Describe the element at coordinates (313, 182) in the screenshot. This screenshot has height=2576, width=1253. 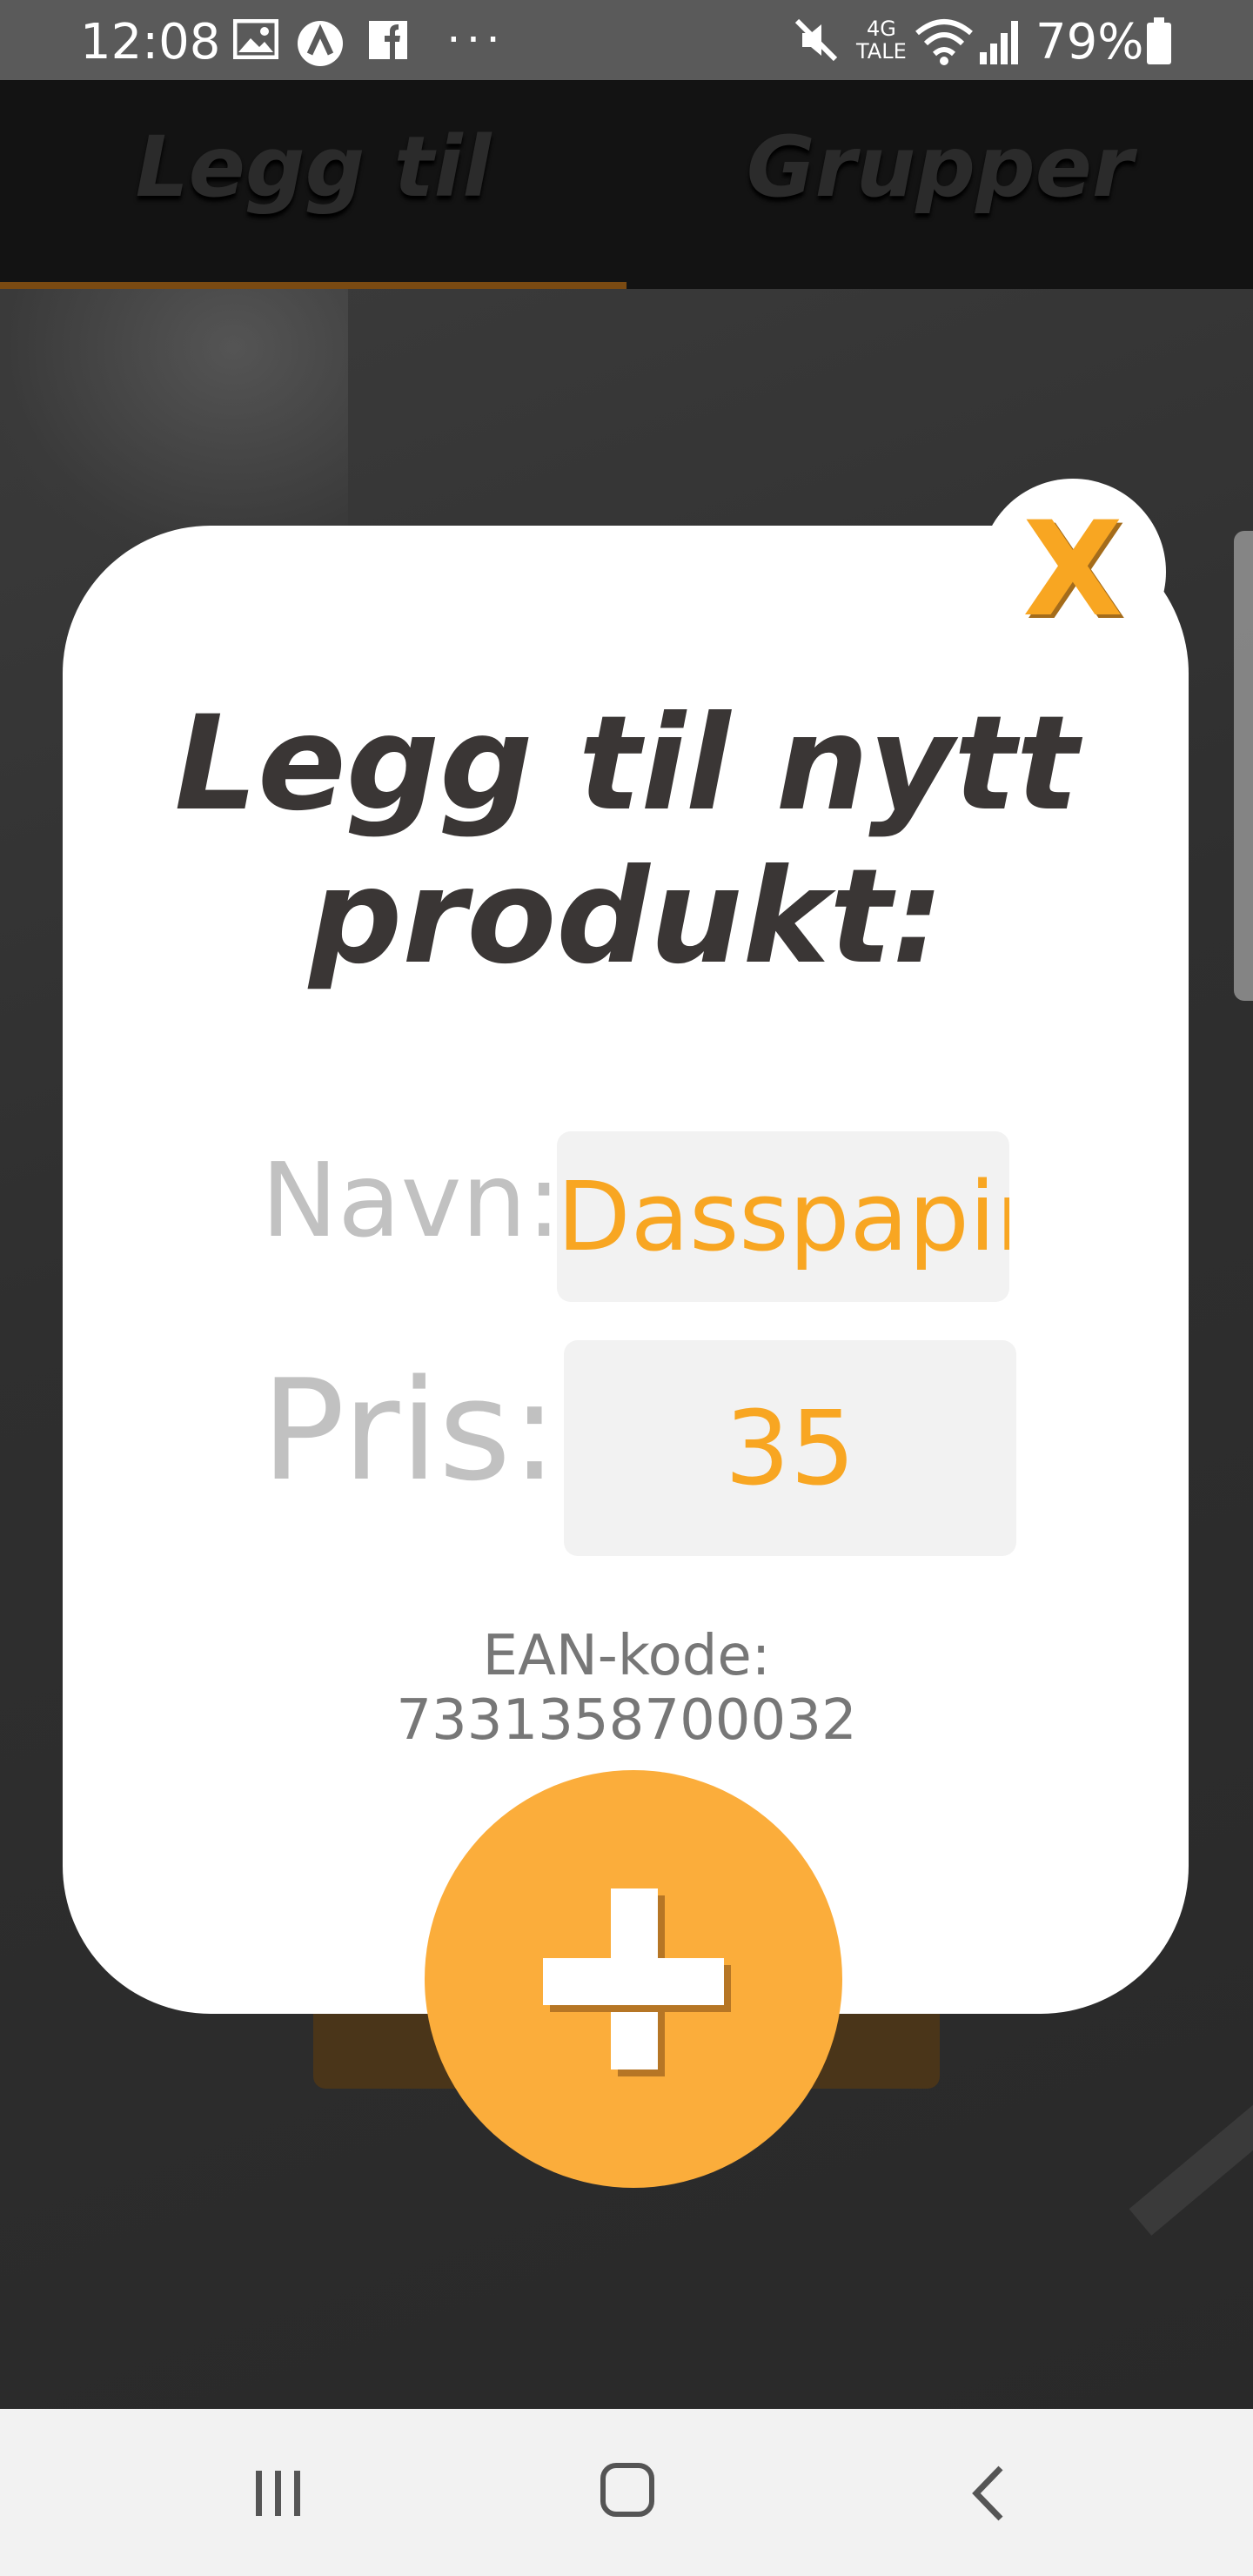
I see `tab-legg-til: Legg til` at that location.